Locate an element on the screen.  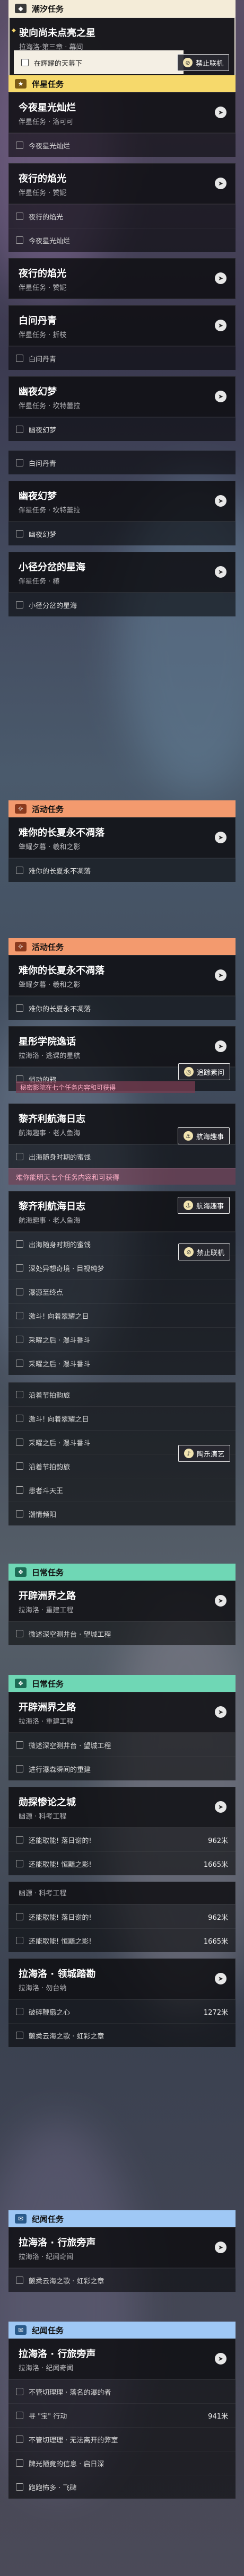
section-icon: ✉ is located at coordinates (21, 2330).